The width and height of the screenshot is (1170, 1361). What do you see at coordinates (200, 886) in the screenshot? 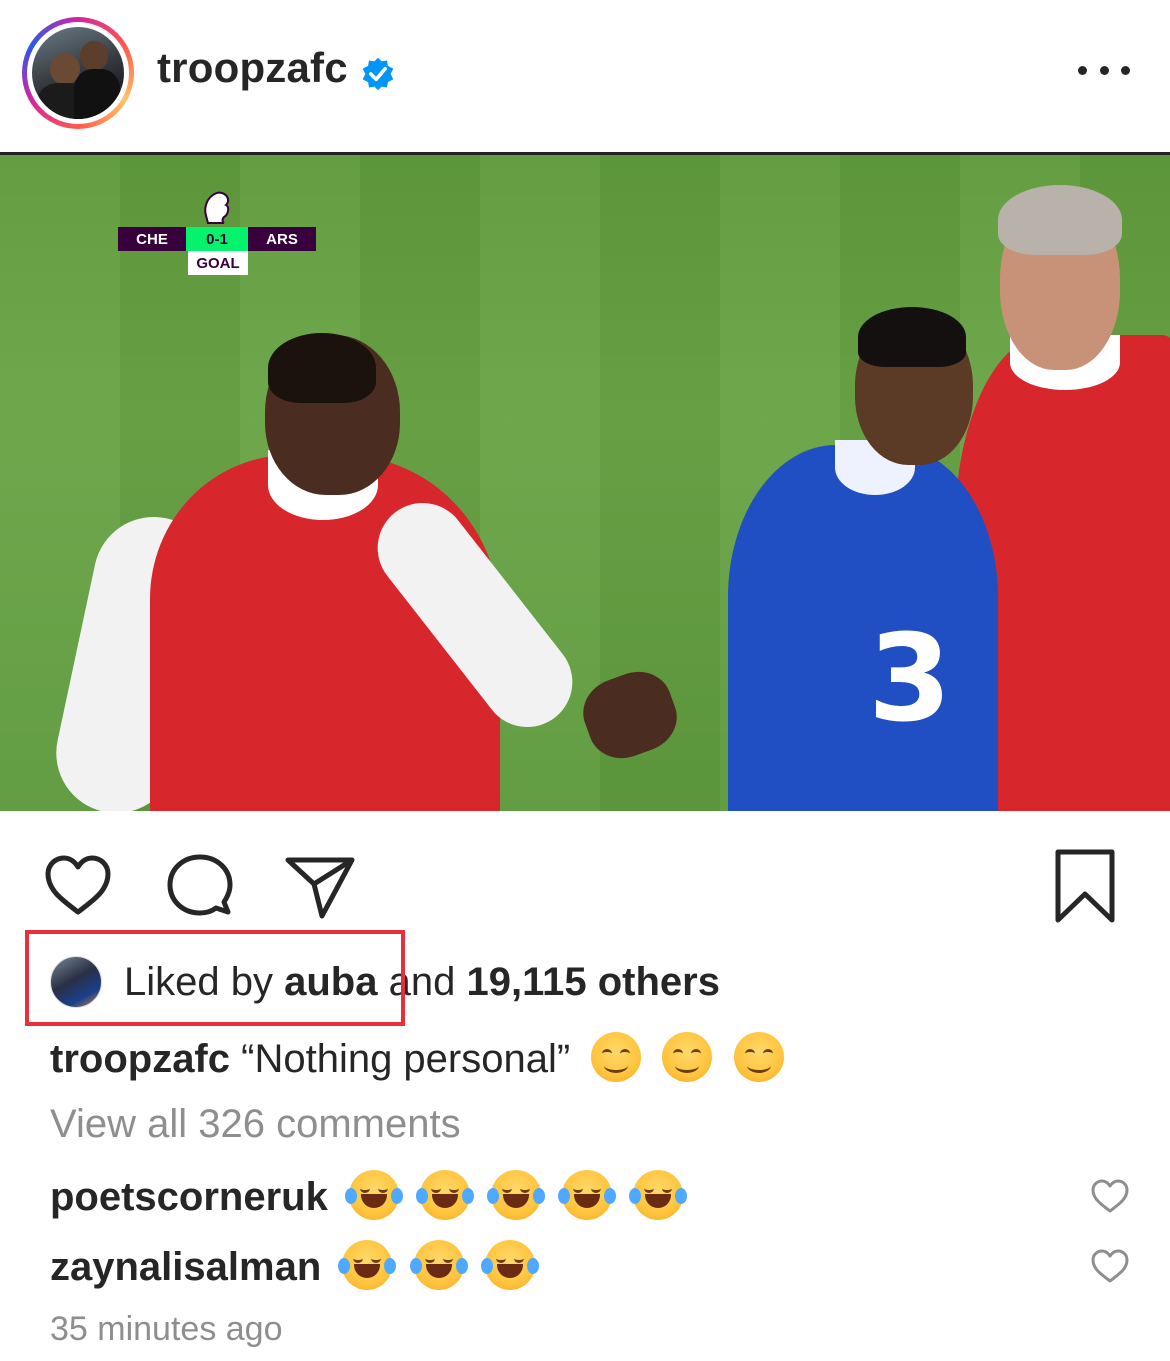
I see `comment-icon` at bounding box center [200, 886].